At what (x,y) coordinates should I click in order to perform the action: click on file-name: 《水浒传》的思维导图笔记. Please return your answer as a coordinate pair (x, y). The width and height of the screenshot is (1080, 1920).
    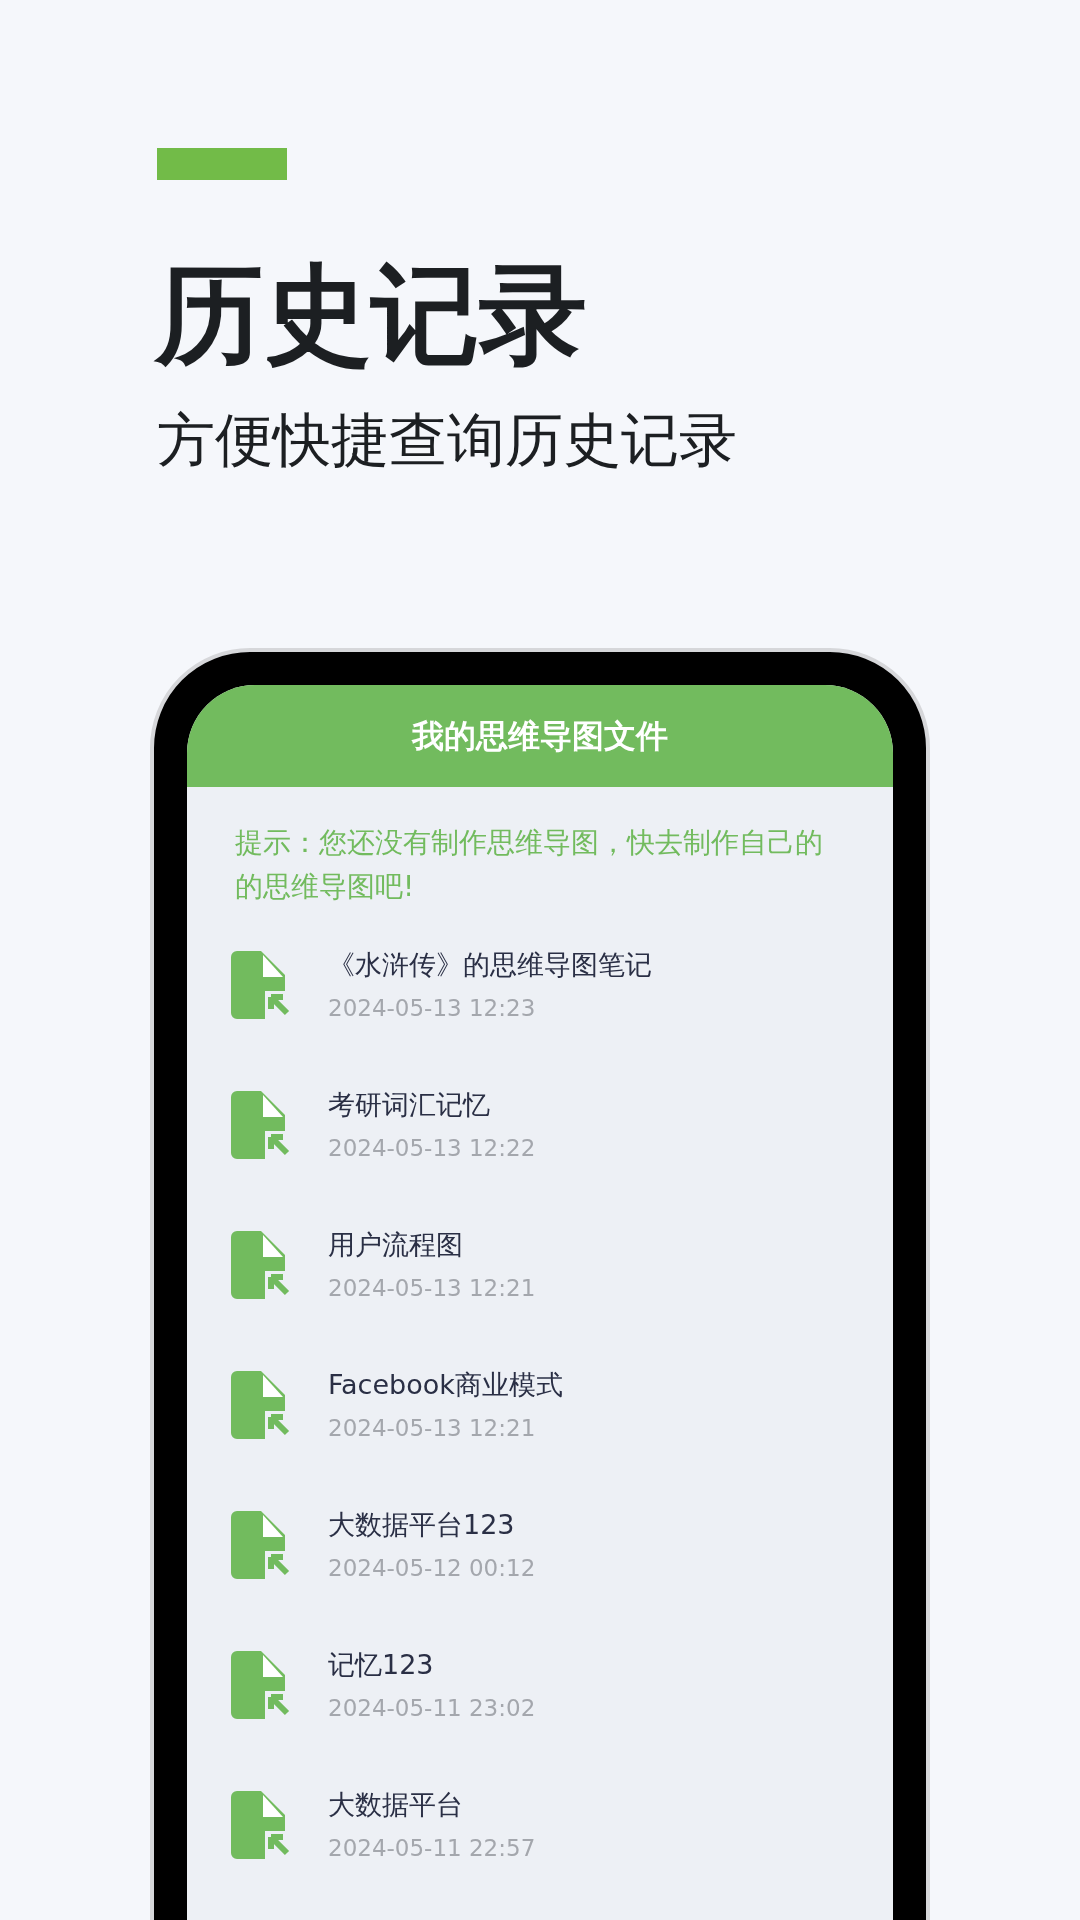
    Looking at the image, I should click on (490, 965).